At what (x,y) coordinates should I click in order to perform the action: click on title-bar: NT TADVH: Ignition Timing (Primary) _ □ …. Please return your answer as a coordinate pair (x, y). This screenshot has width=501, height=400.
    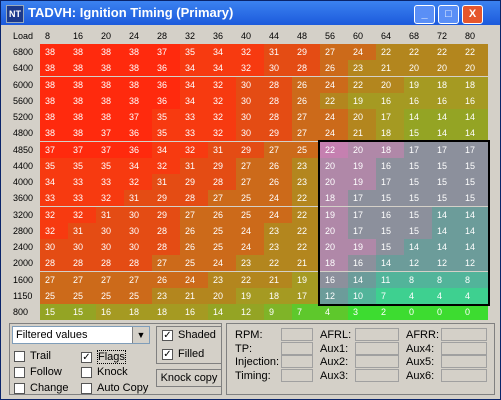
    Looking at the image, I should click on (250, 13).